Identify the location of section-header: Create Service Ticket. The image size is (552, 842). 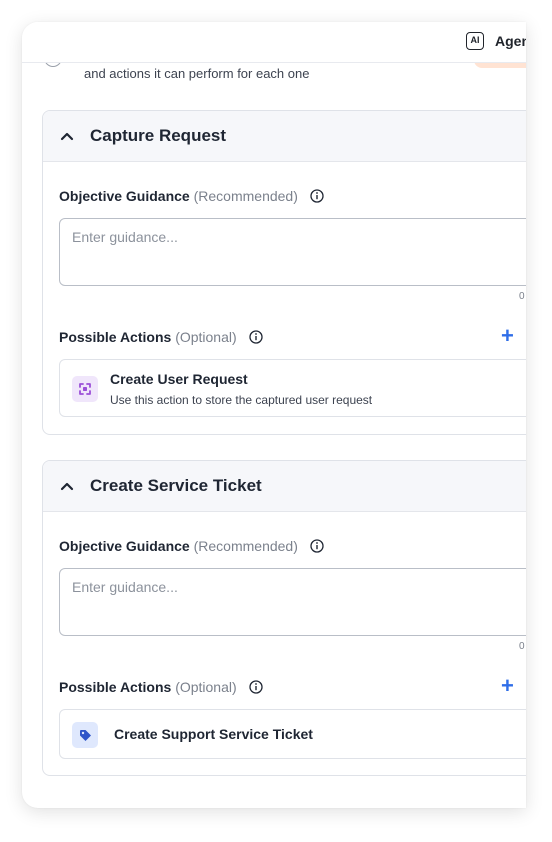
(284, 486).